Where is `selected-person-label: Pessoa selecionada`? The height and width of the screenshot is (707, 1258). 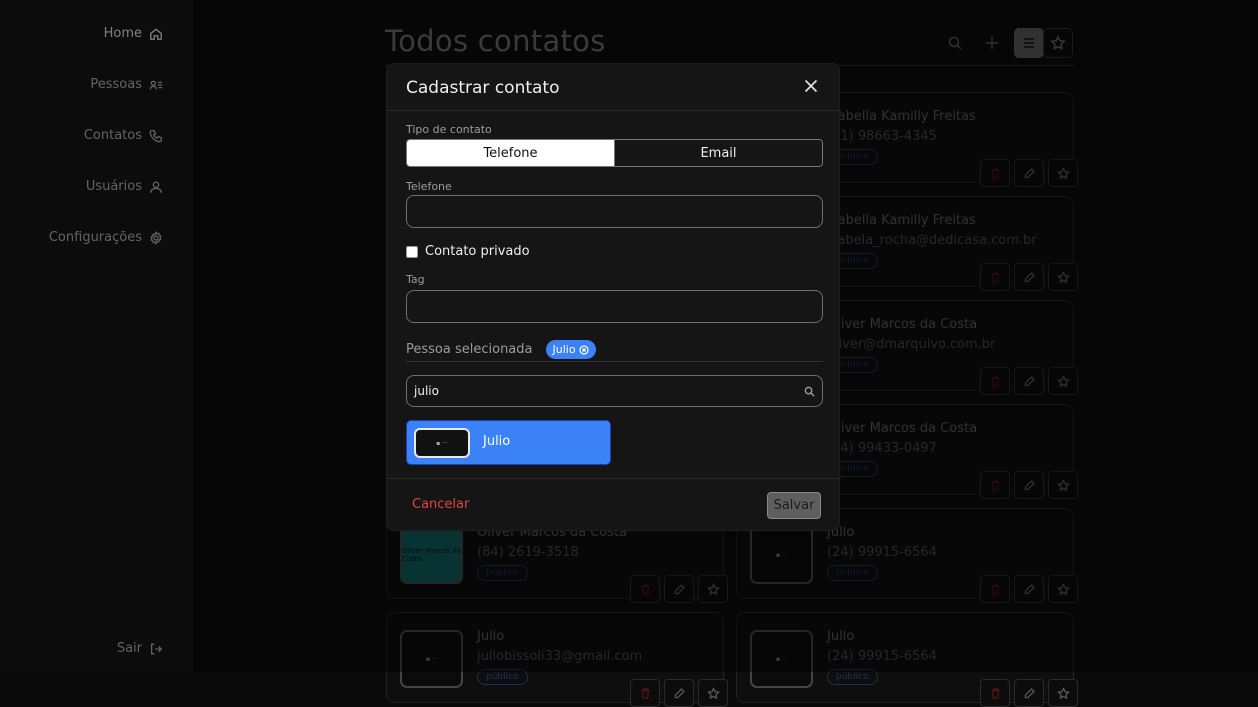
selected-person-label: Pessoa selecionada is located at coordinates (469, 349).